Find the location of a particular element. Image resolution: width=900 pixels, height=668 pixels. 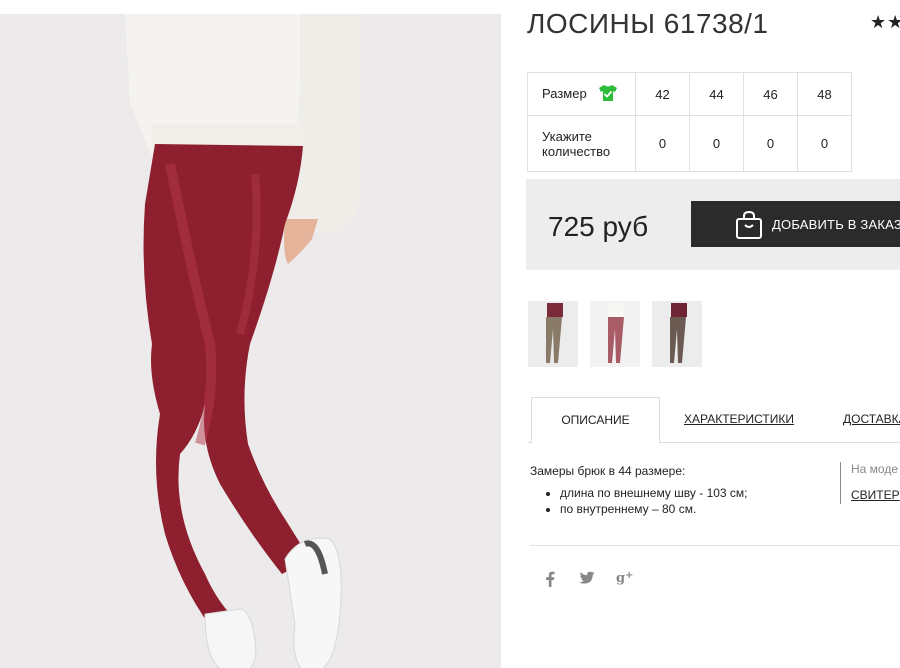

size-label-cell: Размер is located at coordinates (581, 94).